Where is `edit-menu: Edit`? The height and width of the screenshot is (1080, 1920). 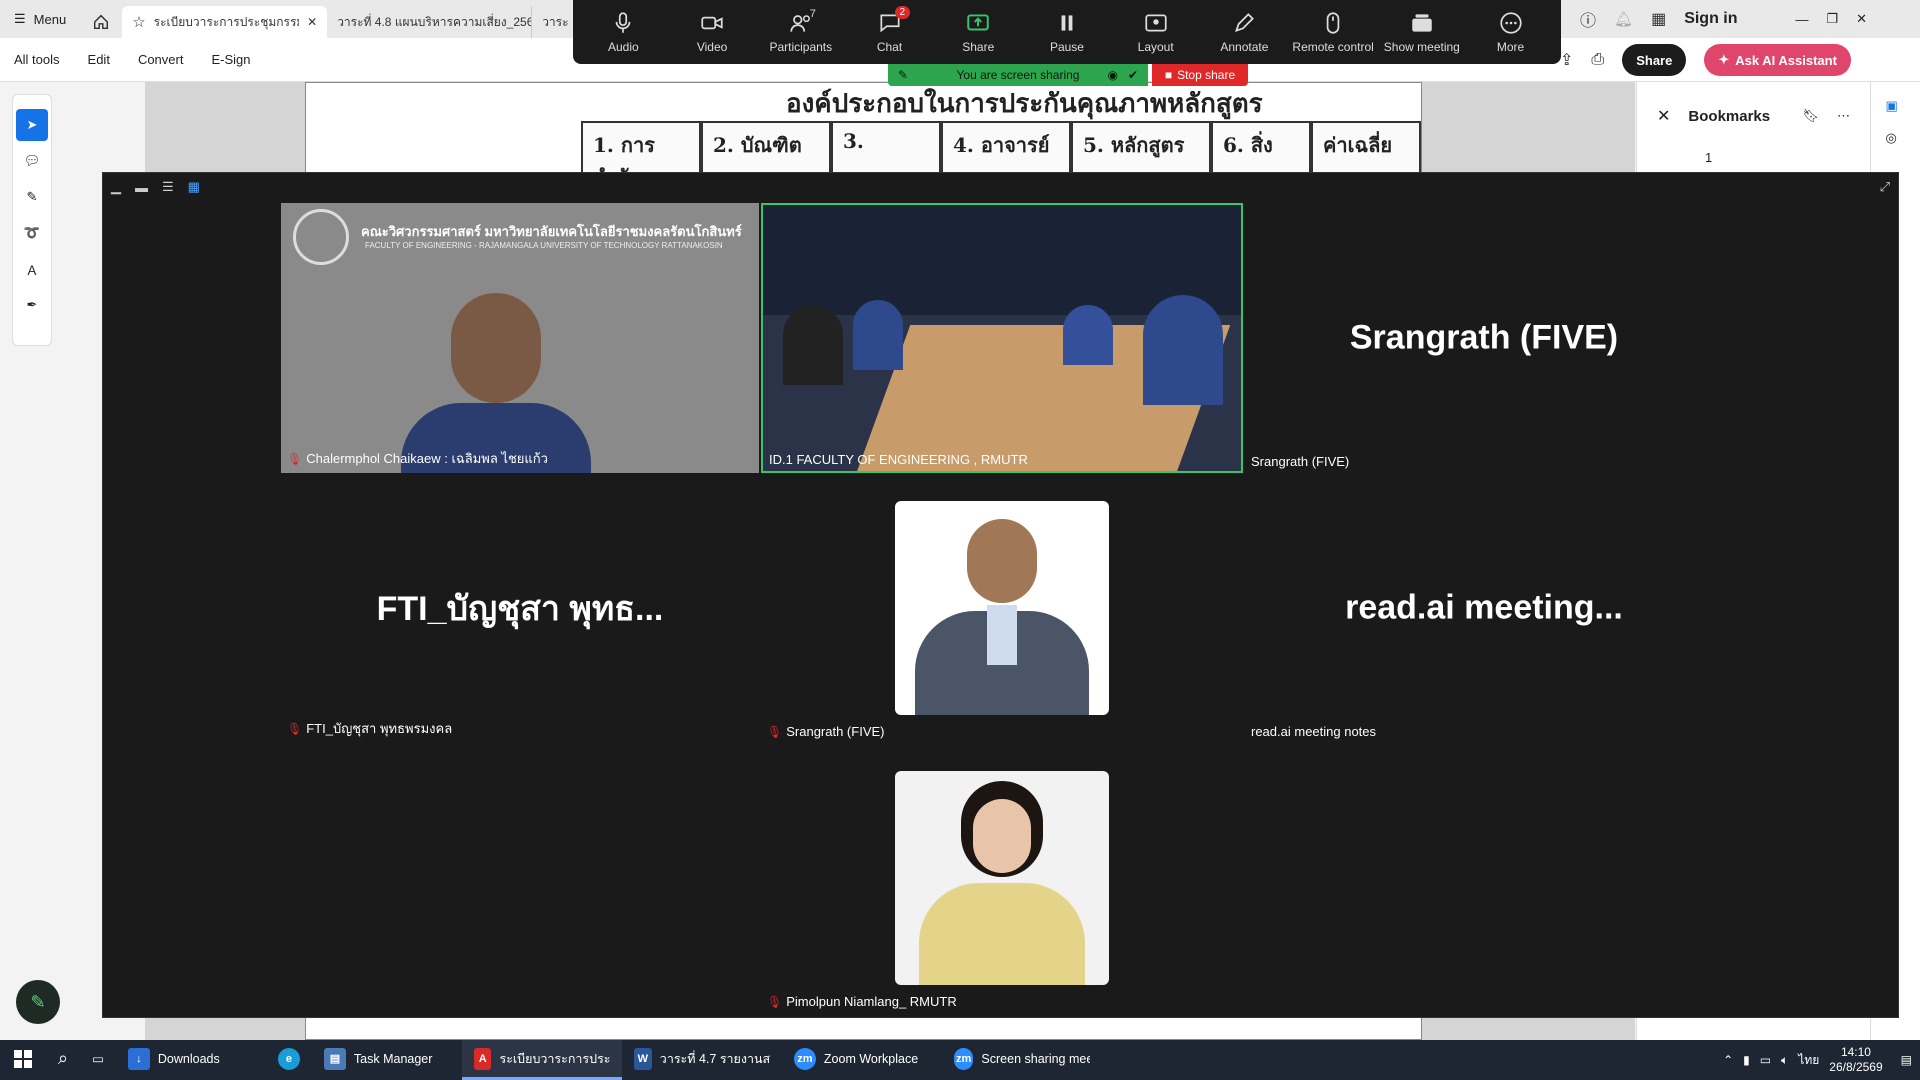 edit-menu: Edit is located at coordinates (99, 59).